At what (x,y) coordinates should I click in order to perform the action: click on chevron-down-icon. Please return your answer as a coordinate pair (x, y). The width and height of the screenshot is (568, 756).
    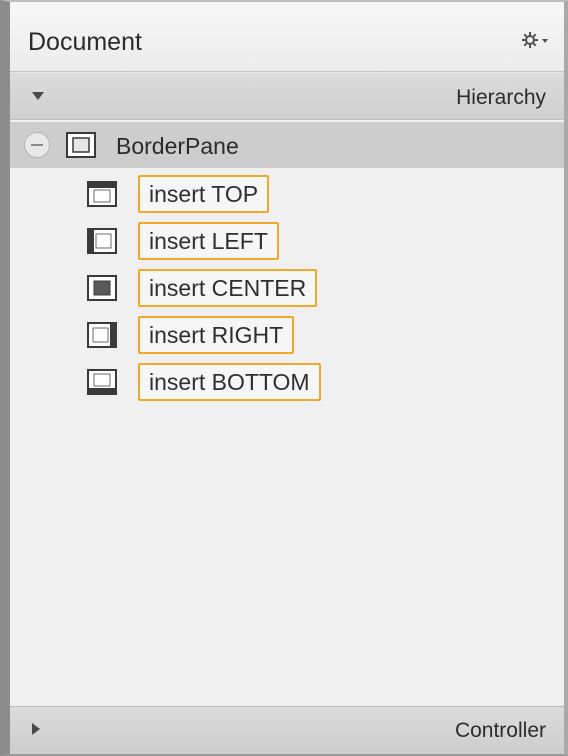
    Looking at the image, I should click on (545, 41).